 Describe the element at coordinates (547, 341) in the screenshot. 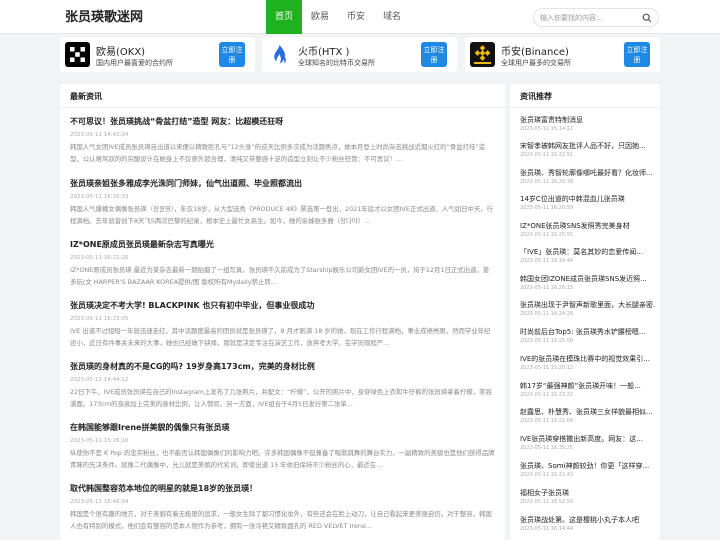

I see `recommend-date: 2023-05-11 16:25:00` at that location.